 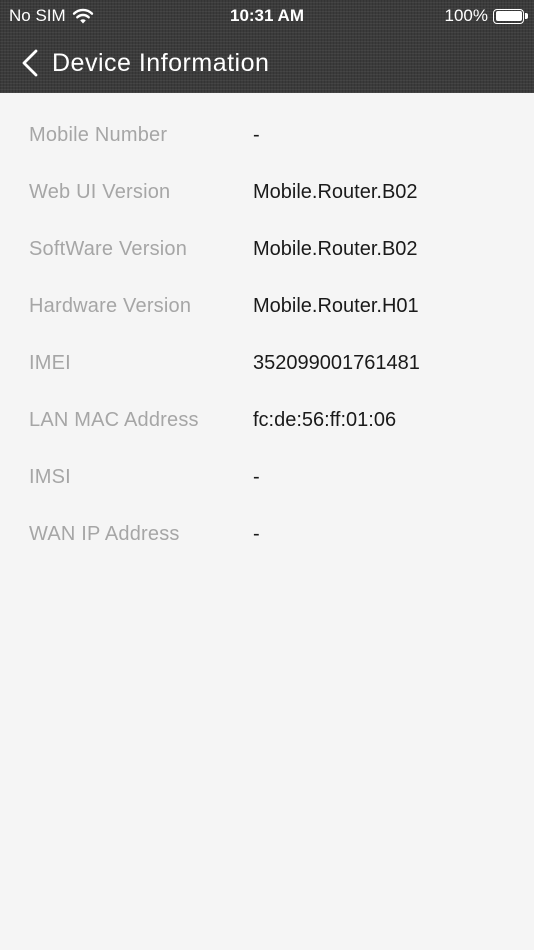 I want to click on battery-icon, so click(x=510, y=16).